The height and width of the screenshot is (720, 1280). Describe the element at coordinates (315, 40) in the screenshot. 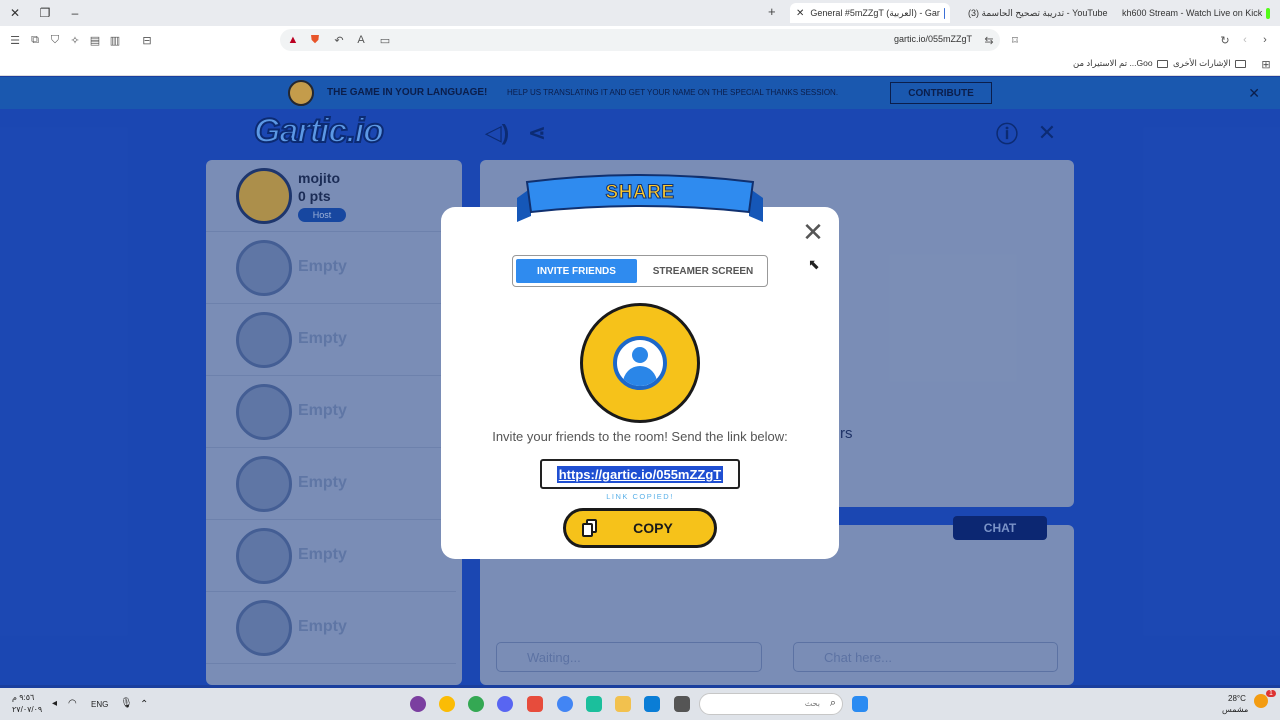

I see `brave-shield-icon: ⛊` at that location.